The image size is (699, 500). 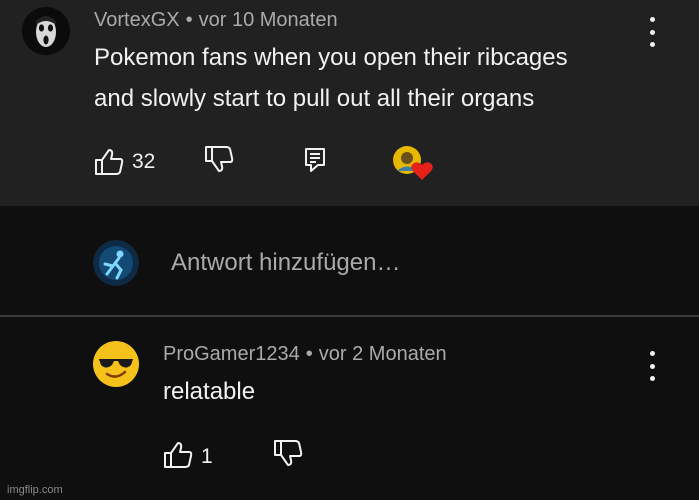 I want to click on divider, so click(x=349, y=316).